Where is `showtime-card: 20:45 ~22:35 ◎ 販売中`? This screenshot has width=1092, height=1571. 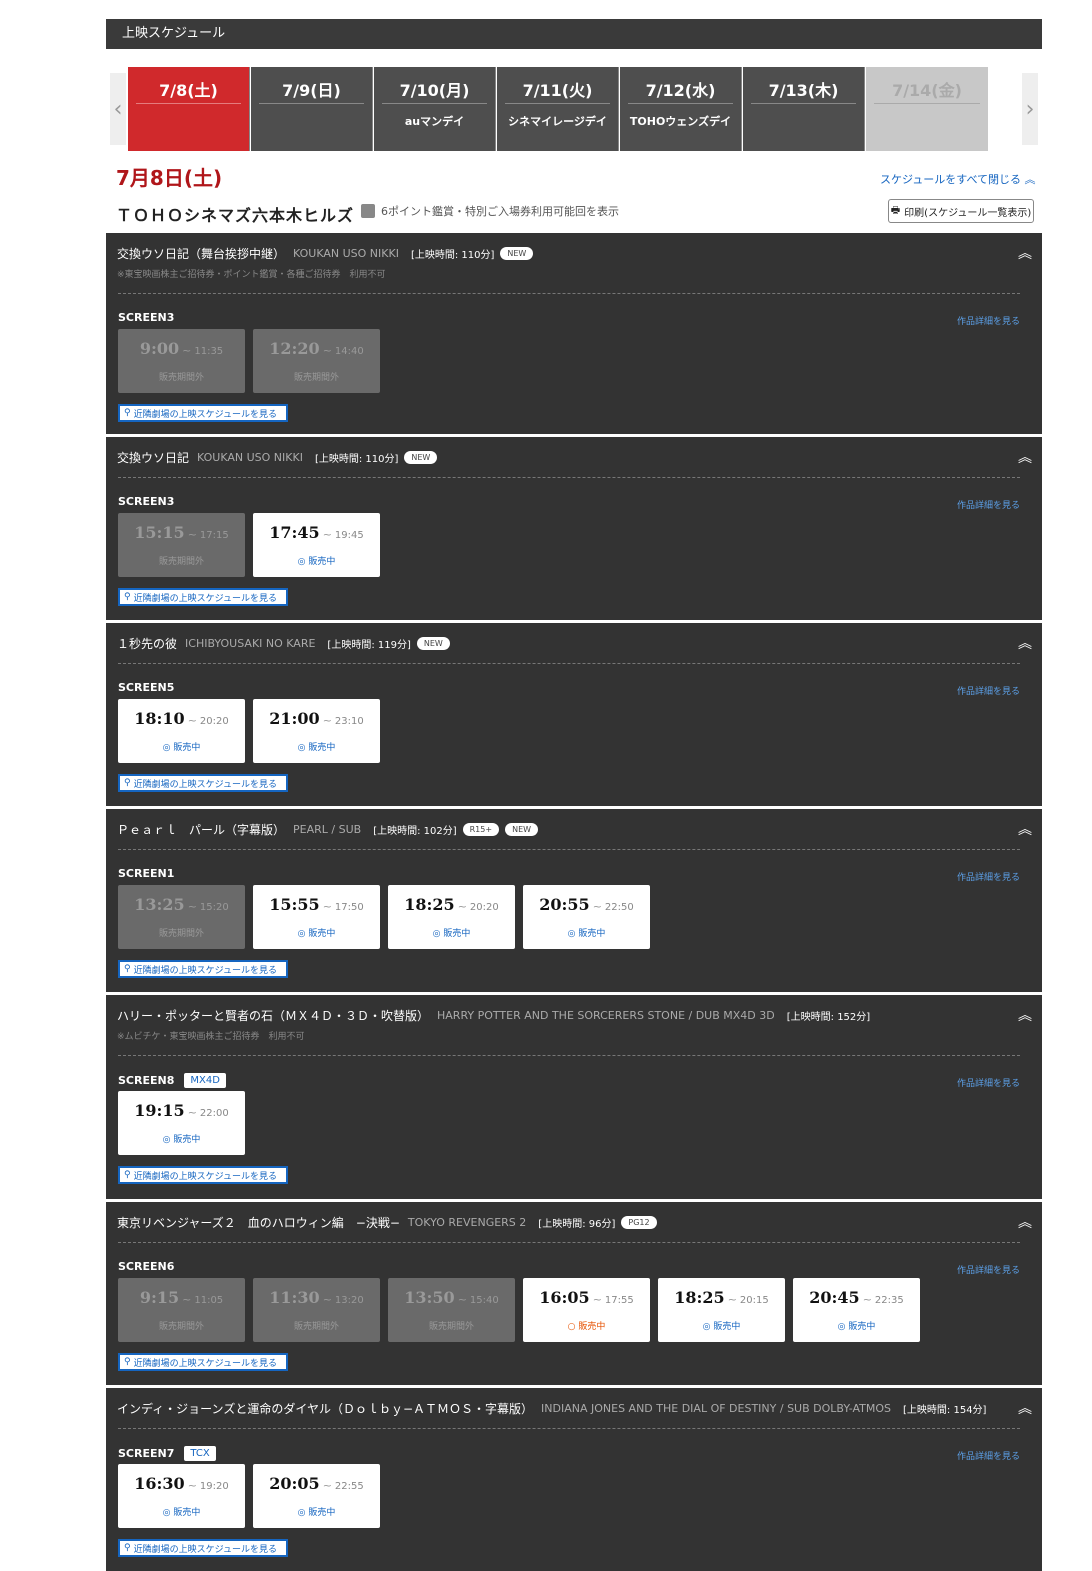
showtime-card: 20:45 ~22:35 ◎ 販売中 is located at coordinates (856, 1310).